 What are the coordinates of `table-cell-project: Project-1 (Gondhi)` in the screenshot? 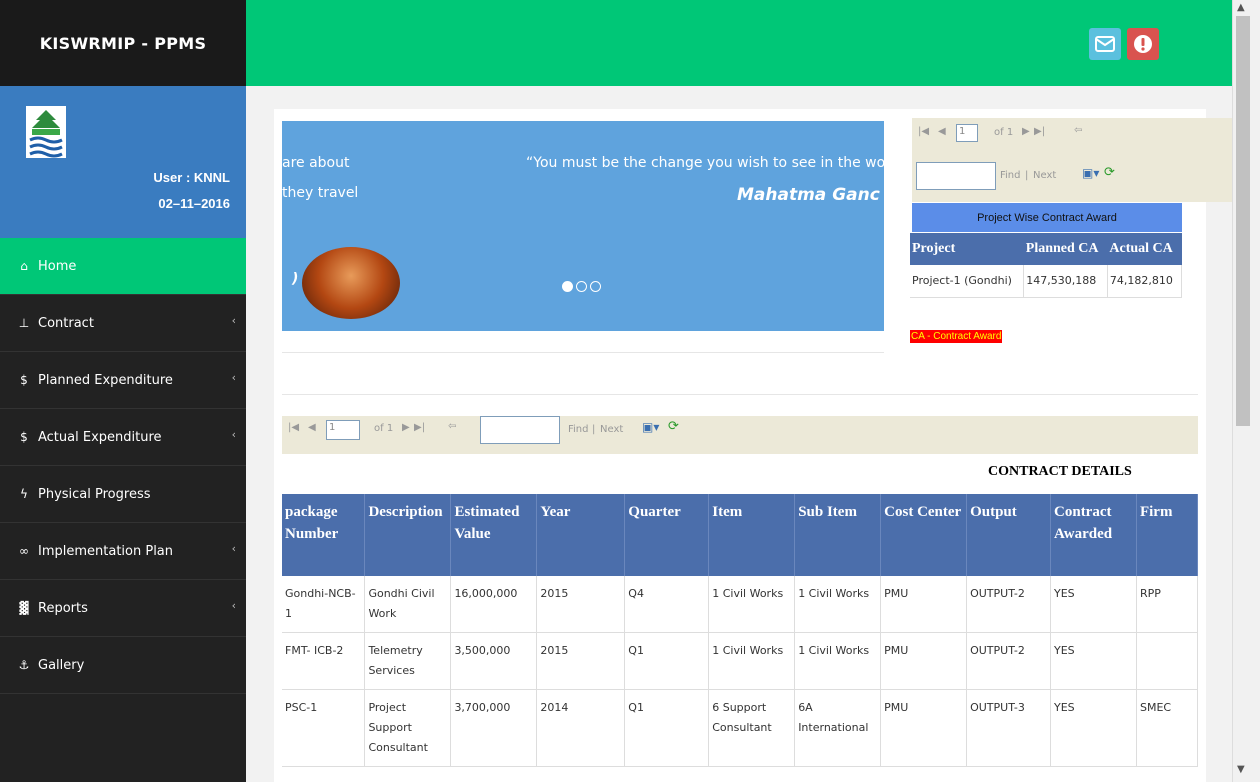 It's located at (967, 281).